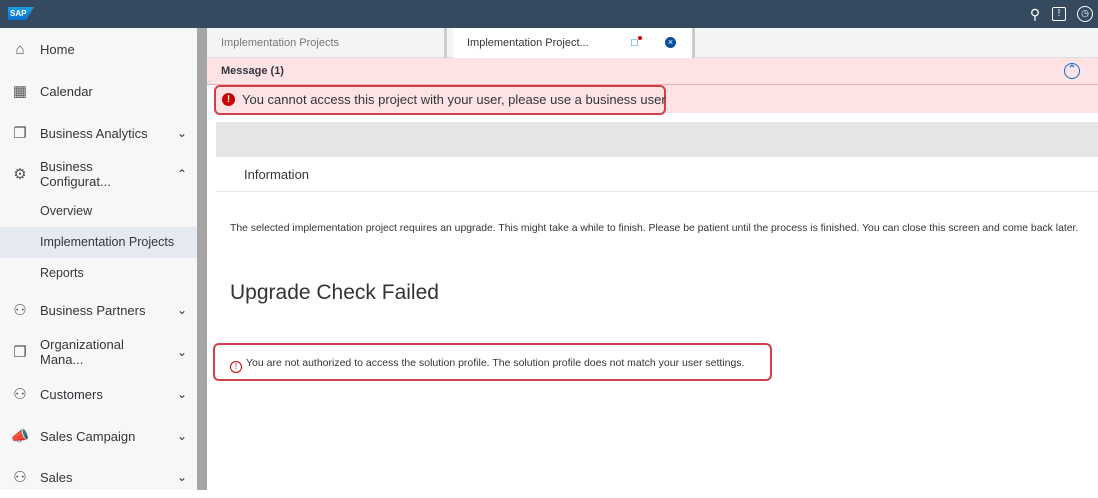  Describe the element at coordinates (202, 259) in the screenshot. I see `sidebar-scrollbar` at that location.